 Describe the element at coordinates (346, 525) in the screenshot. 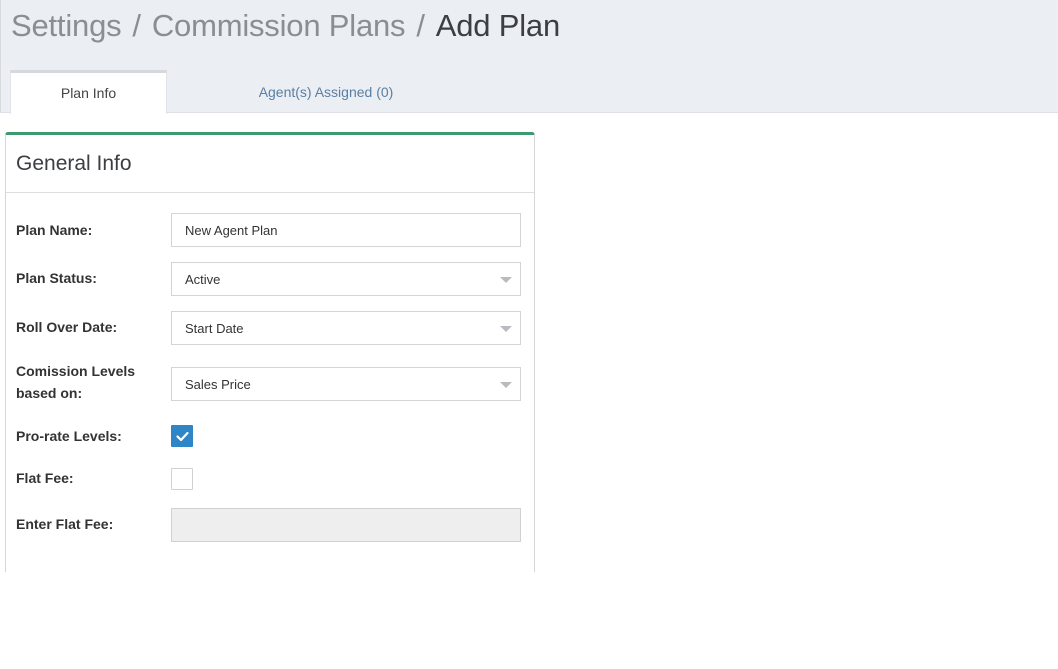

I see `enter-flat-fee-input` at that location.